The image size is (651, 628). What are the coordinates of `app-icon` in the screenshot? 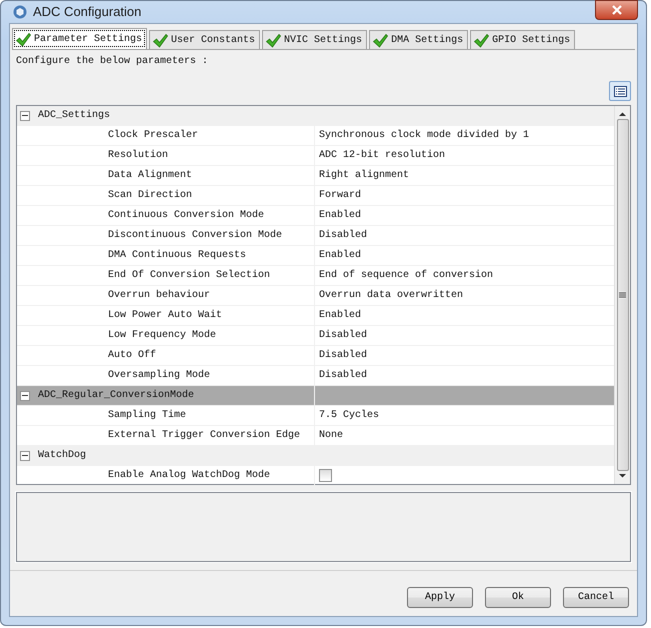 It's located at (20, 12).